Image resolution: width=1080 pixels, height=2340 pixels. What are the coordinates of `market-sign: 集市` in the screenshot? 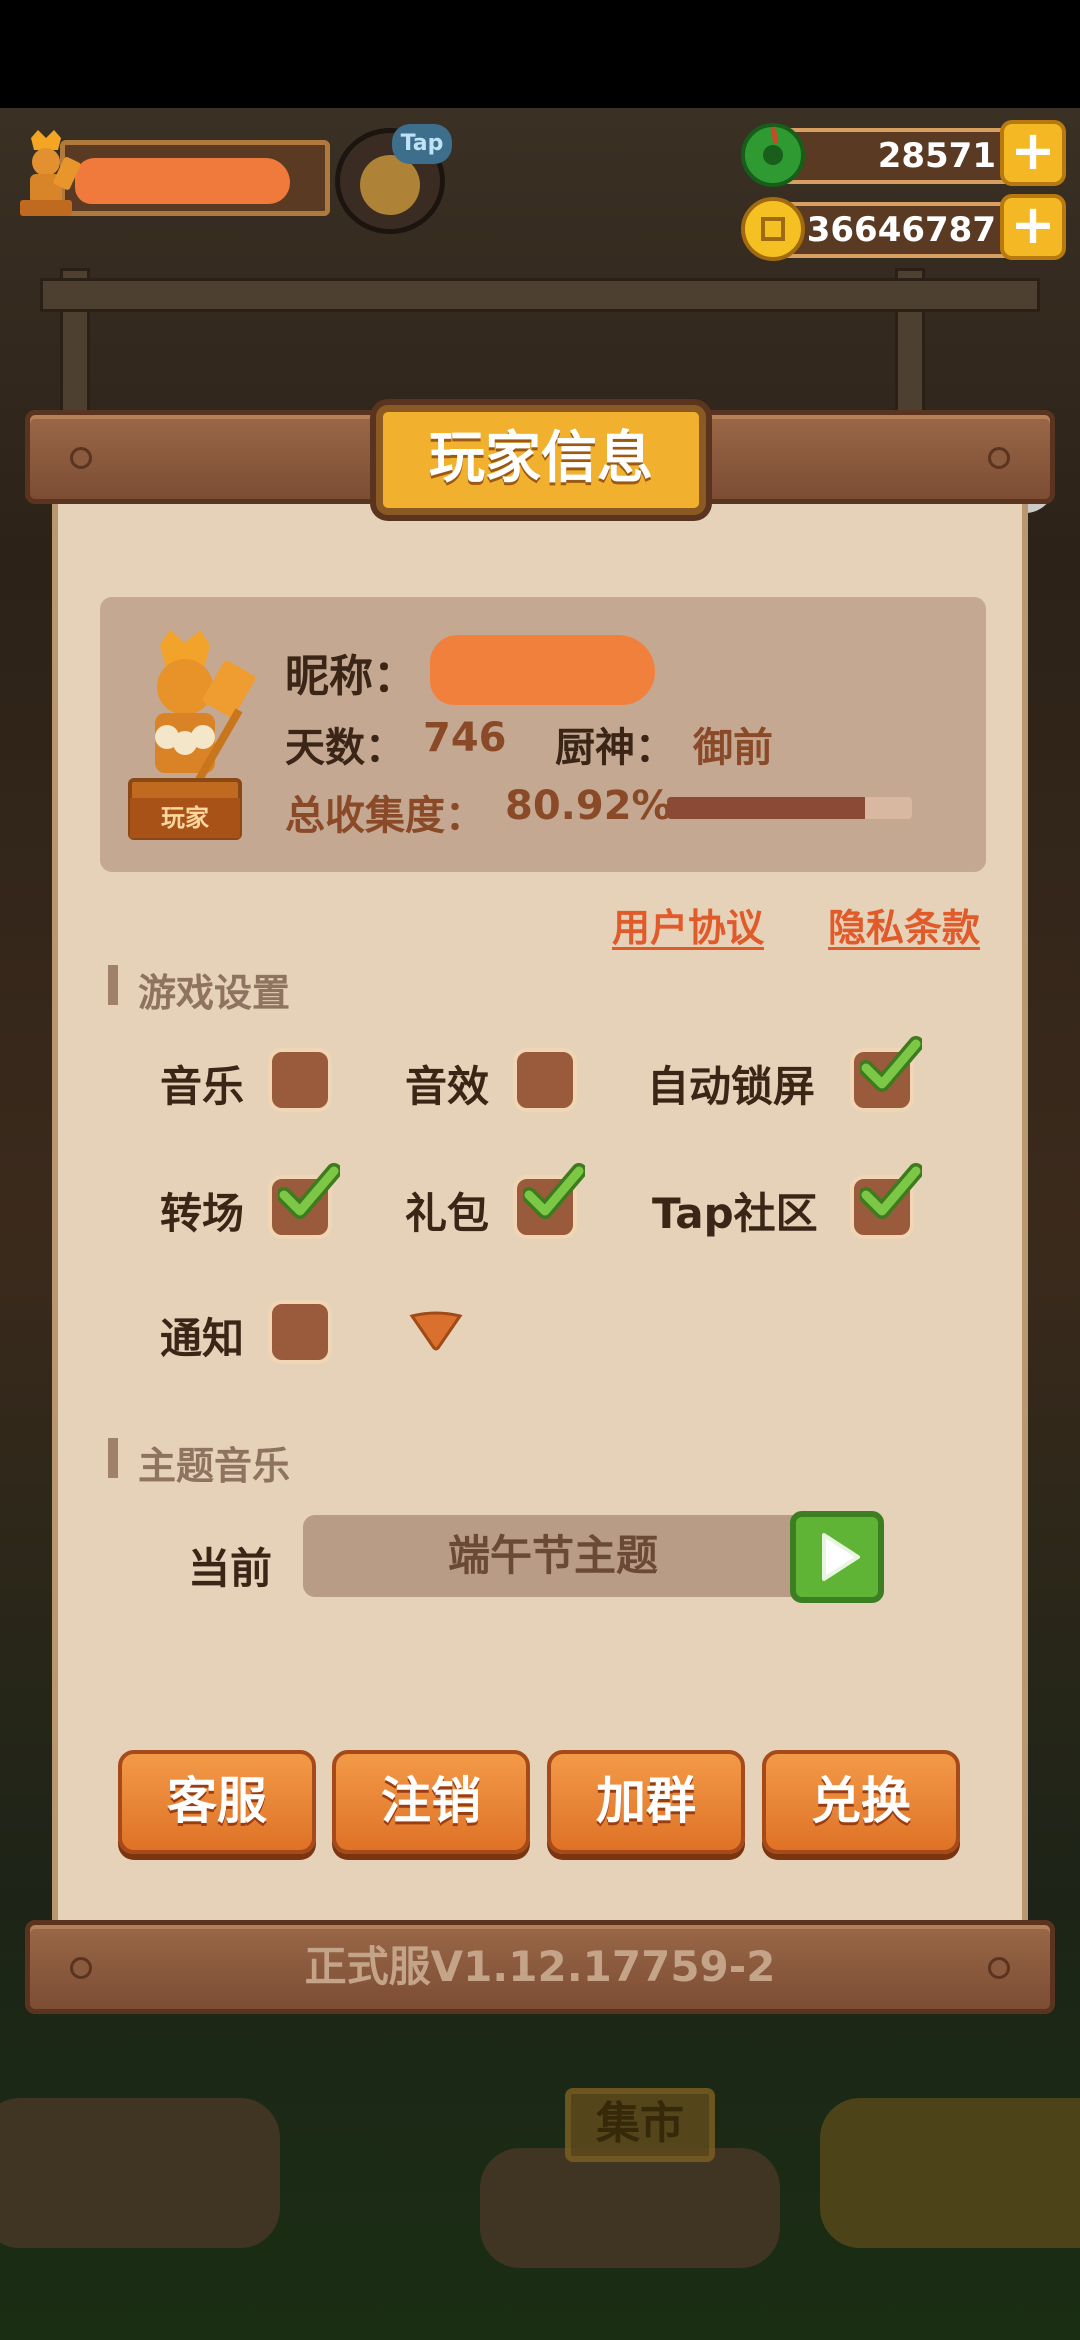 It's located at (640, 2125).